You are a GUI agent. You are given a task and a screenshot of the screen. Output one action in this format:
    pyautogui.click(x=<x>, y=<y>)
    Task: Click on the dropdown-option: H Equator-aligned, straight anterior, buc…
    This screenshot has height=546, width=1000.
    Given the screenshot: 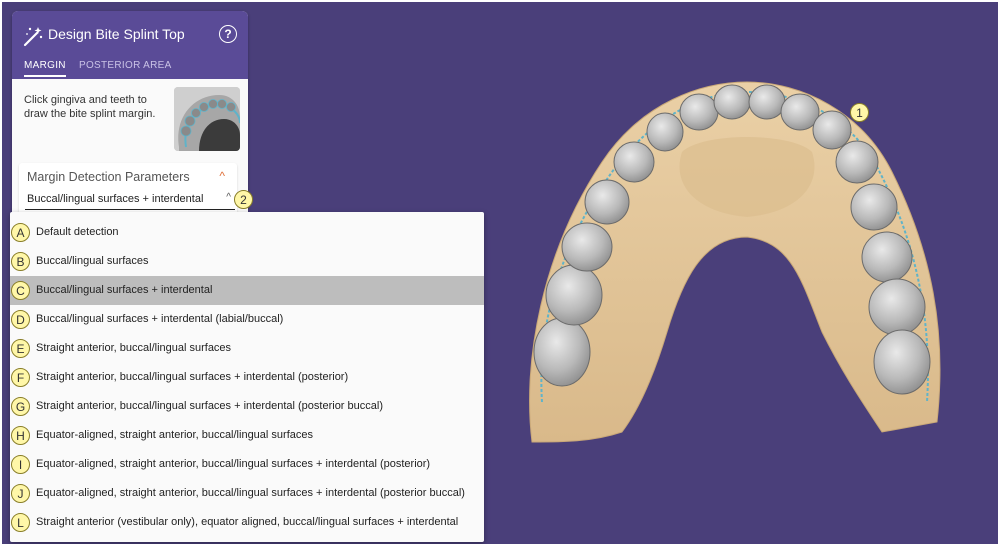 What is the action you would take?
    pyautogui.click(x=247, y=435)
    